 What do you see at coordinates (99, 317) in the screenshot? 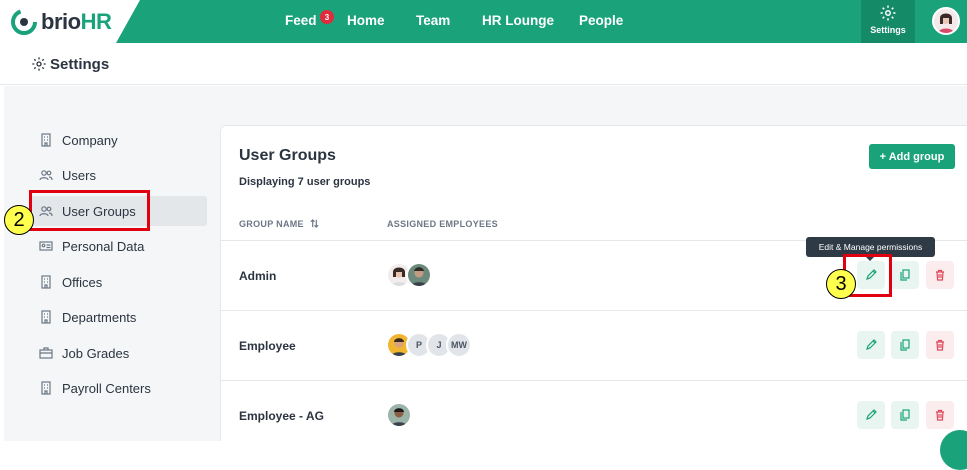
I see `sidebar-item-label: Departments` at bounding box center [99, 317].